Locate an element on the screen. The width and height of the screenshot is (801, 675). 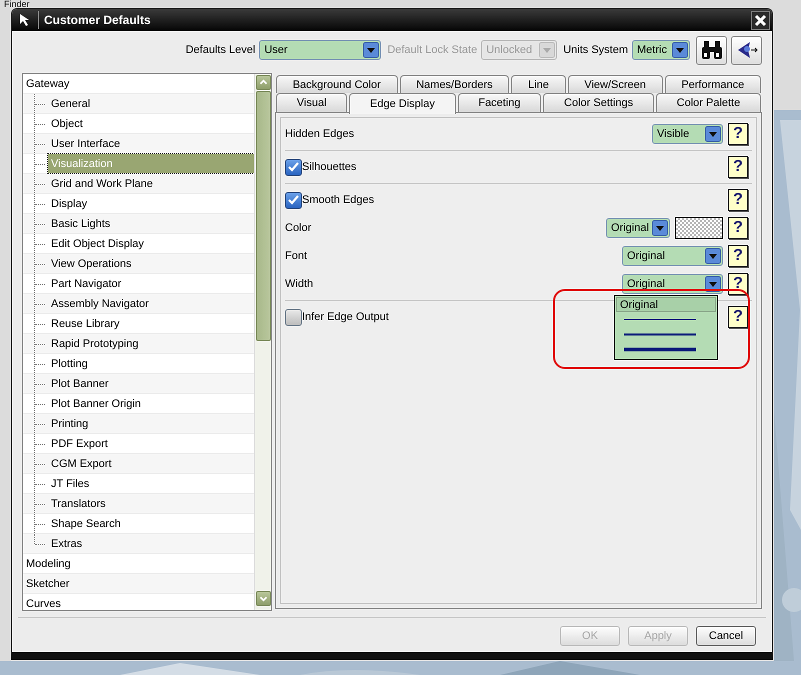
field-label: Default Lock State is located at coordinates (432, 50).